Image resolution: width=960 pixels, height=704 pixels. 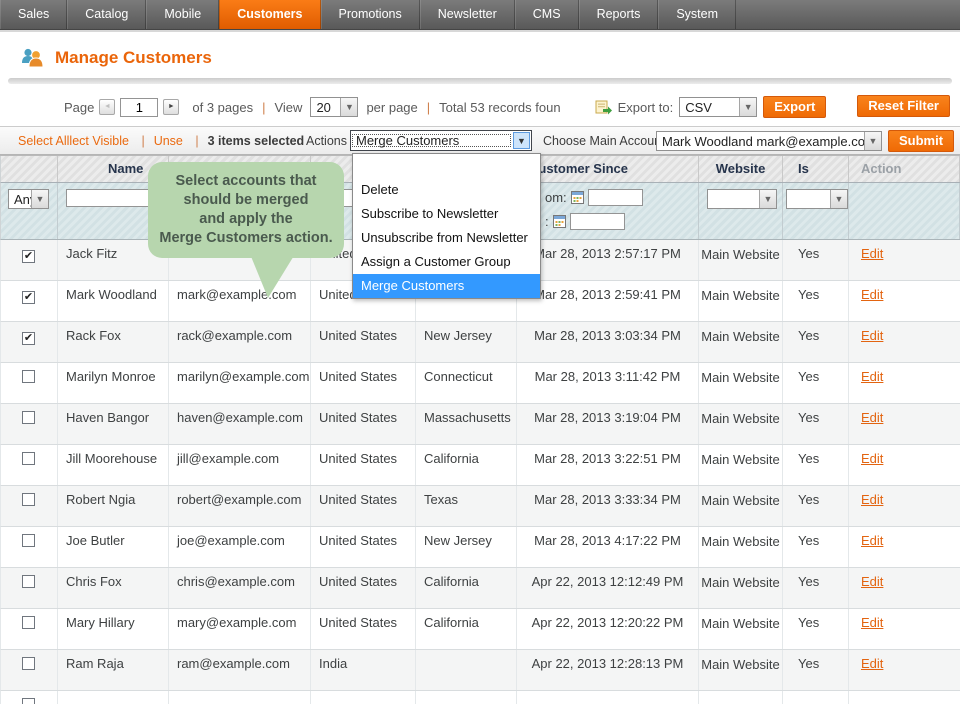 What do you see at coordinates (769, 141) in the screenshot?
I see `main-account-select: Mark Woodland mark@example.com ▼` at bounding box center [769, 141].